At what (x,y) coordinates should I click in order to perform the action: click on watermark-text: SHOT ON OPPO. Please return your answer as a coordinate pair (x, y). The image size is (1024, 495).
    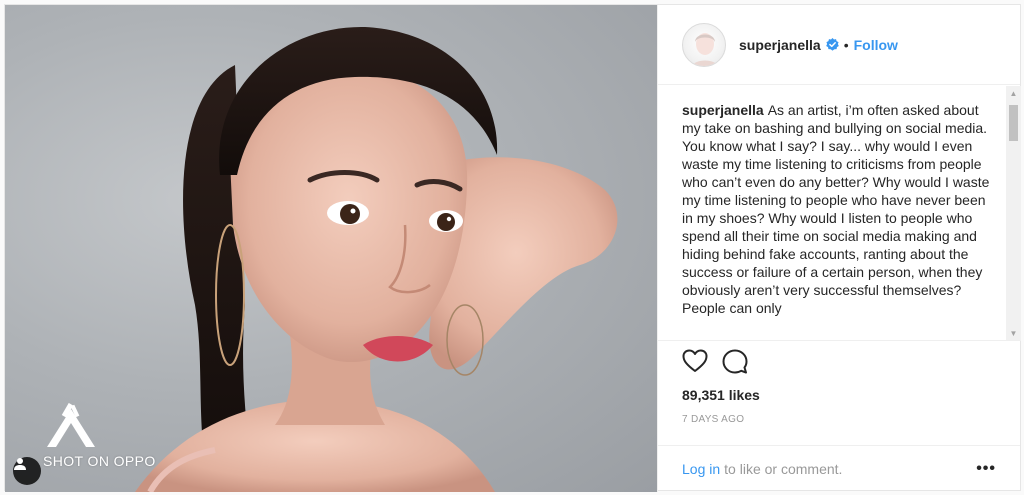
    Looking at the image, I should click on (99, 461).